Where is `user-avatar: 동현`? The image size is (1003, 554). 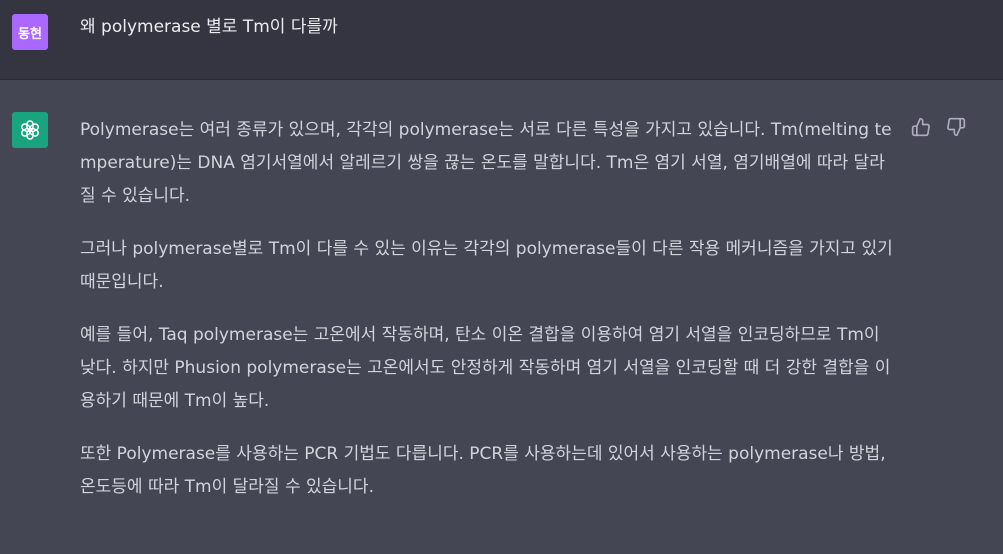
user-avatar: 동현 is located at coordinates (30, 32).